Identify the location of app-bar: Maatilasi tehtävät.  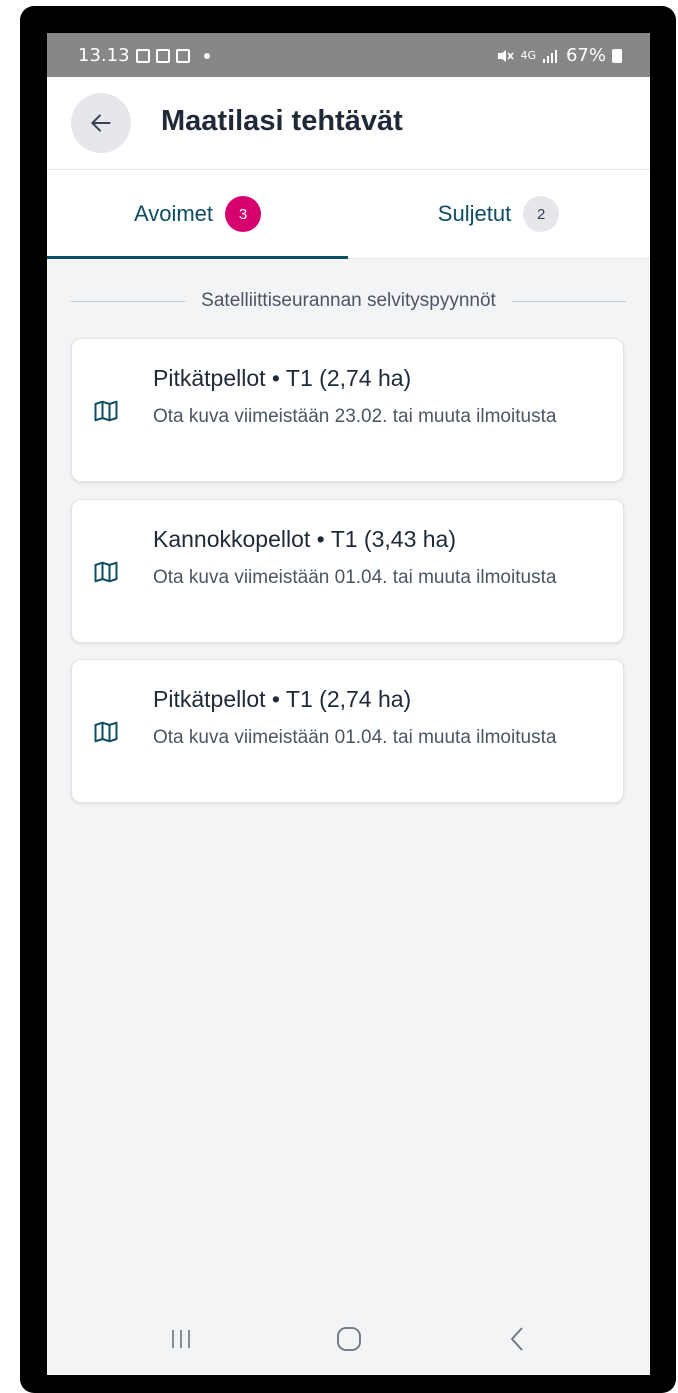
(348, 123).